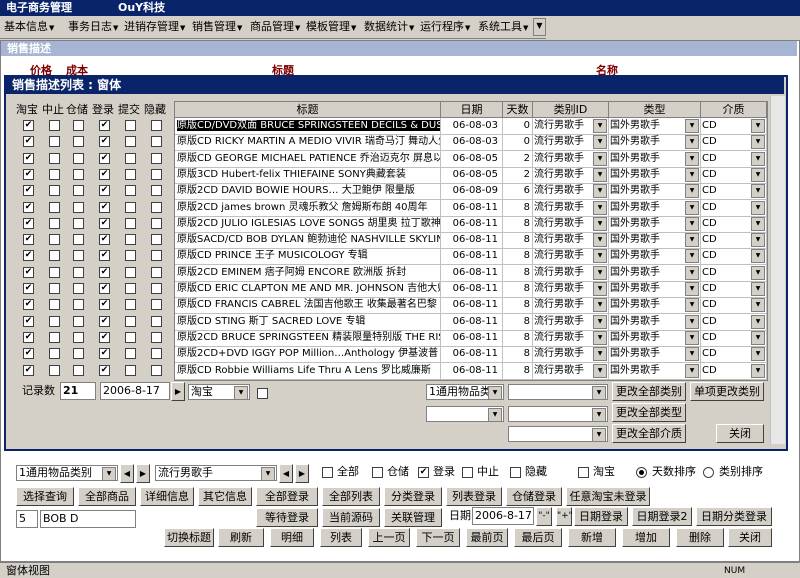 The image size is (800, 578). I want to click on action-button-4: 全部登录, so click(287, 496).